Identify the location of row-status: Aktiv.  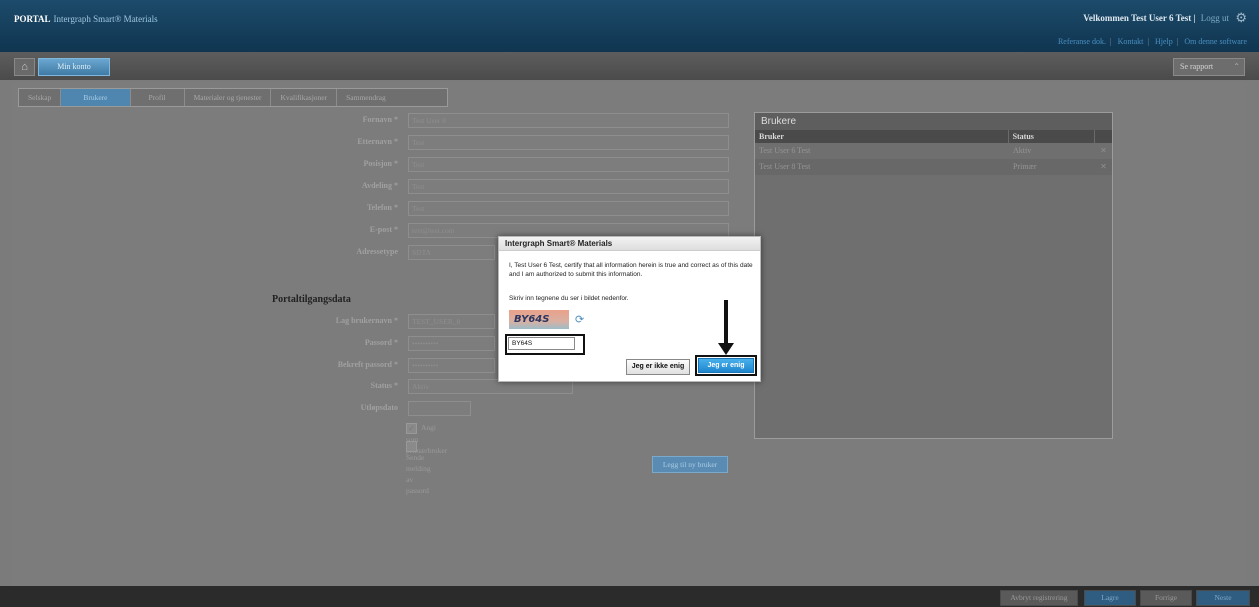
(1022, 150).